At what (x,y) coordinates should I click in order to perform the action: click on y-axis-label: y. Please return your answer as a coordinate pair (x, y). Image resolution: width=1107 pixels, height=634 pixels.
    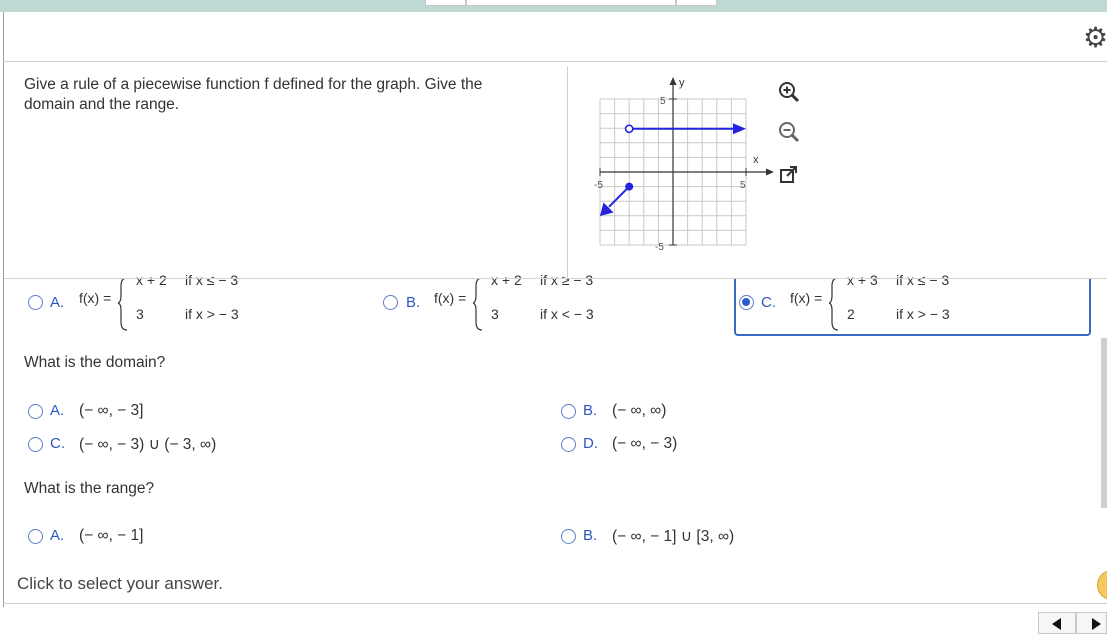
    Looking at the image, I should click on (682, 83).